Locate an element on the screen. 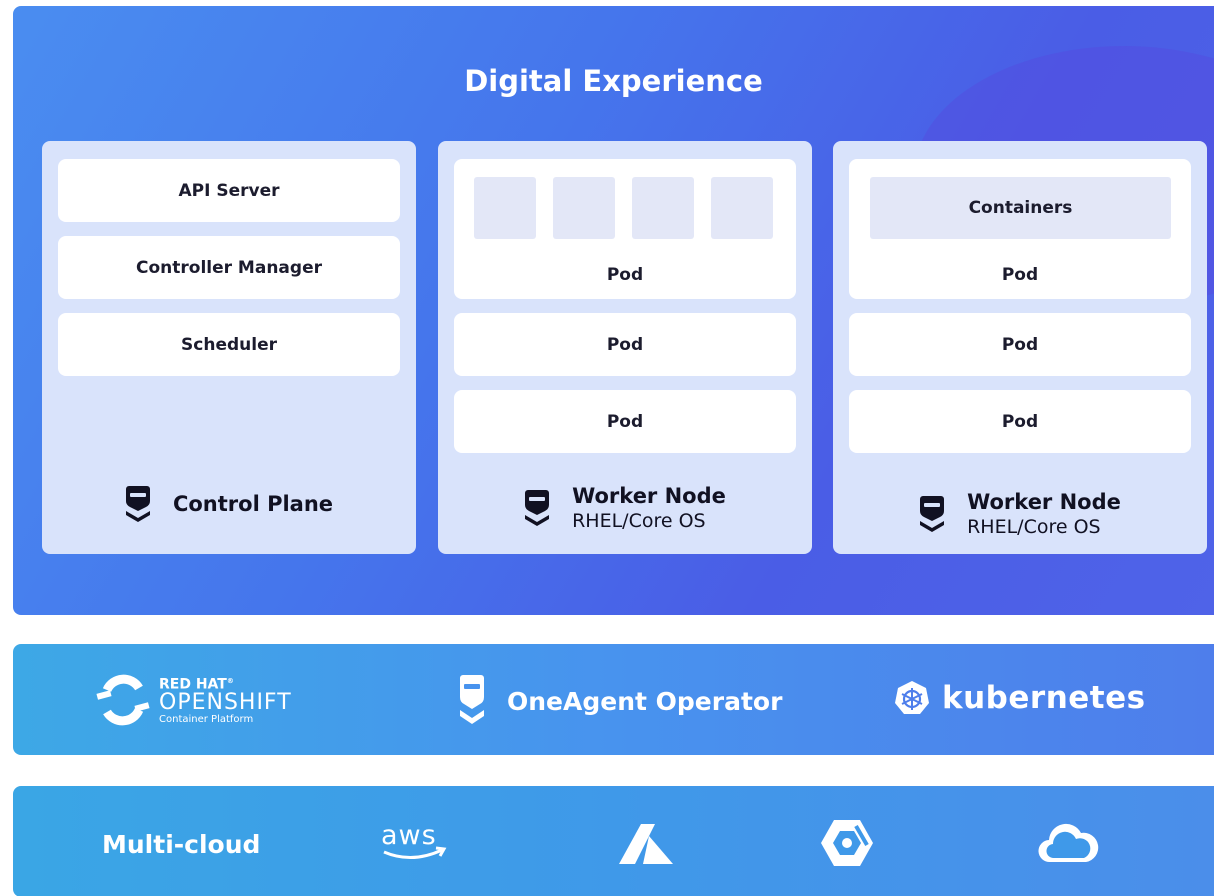 The width and height of the screenshot is (1214, 896). containers-bar: Containers is located at coordinates (1020, 208).